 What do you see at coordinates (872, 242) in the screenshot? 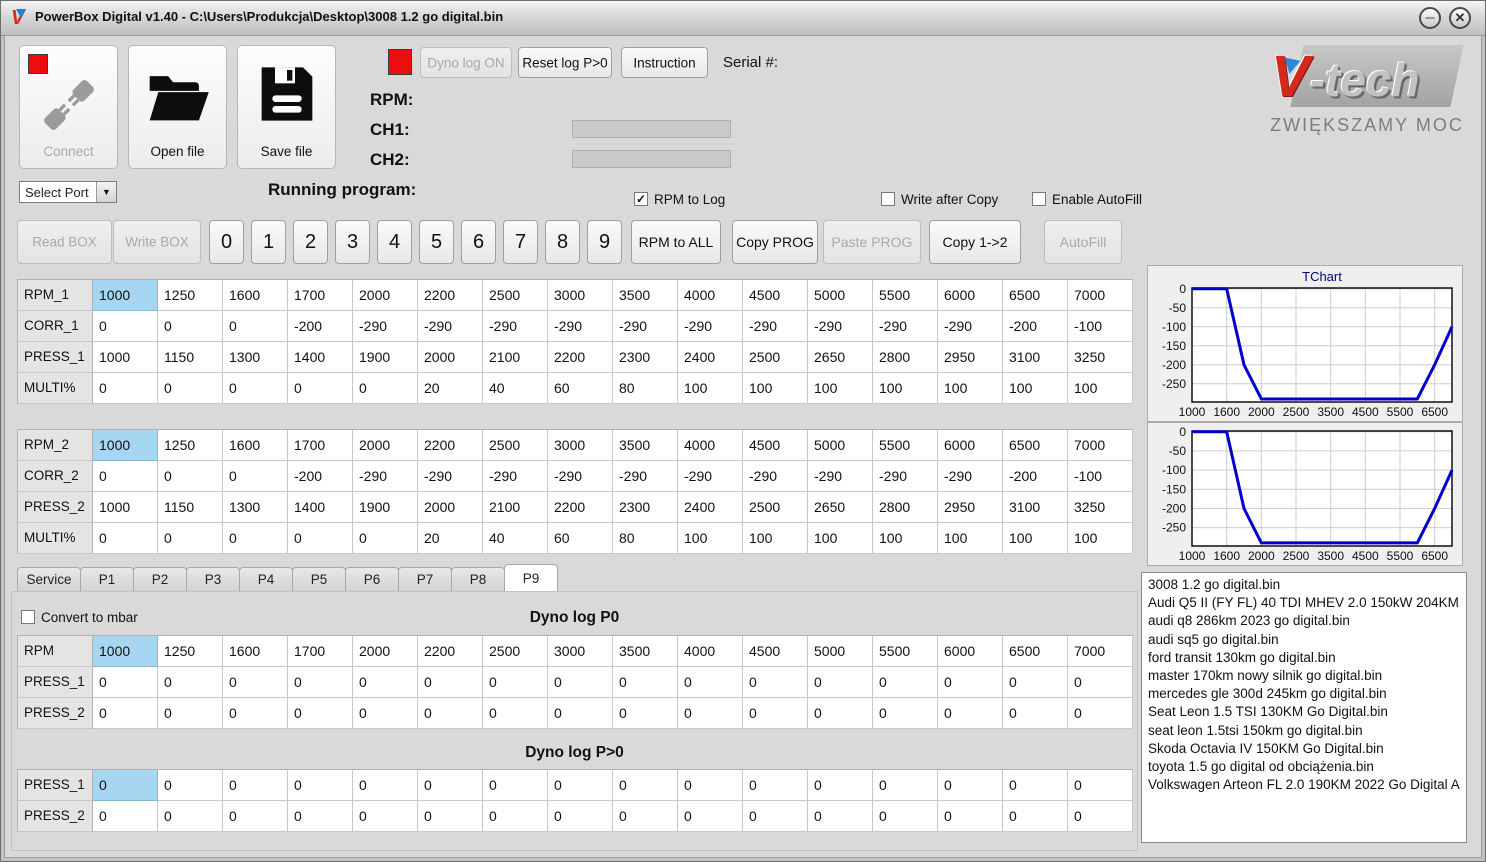
I see `paste-prog-button: Paste PROG` at bounding box center [872, 242].